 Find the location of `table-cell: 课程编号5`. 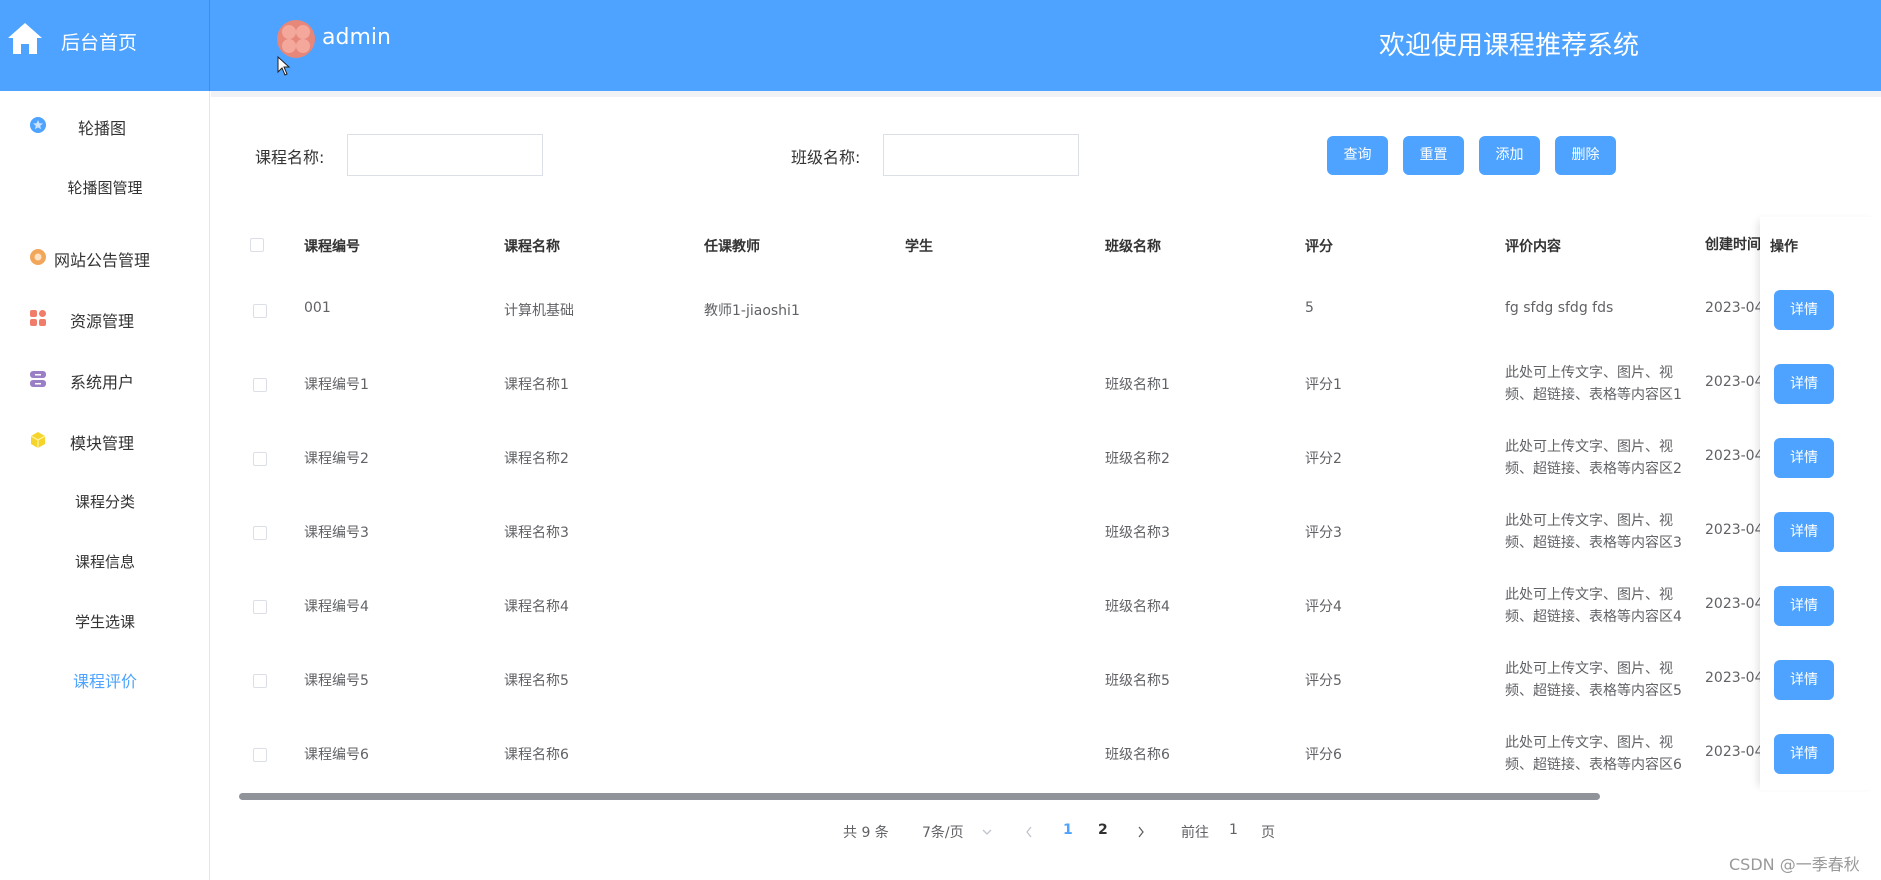

table-cell: 课程编号5 is located at coordinates (336, 681).